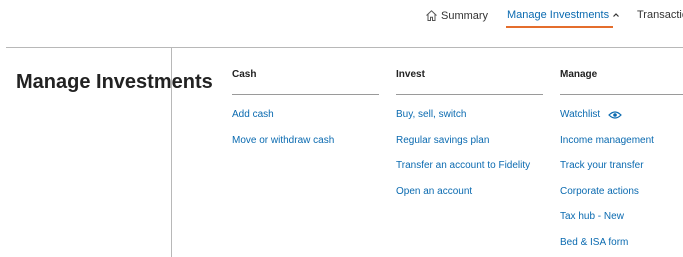  Describe the element at coordinates (558, 15) in the screenshot. I see `nav-manage-investments-label: Manage Investments` at that location.